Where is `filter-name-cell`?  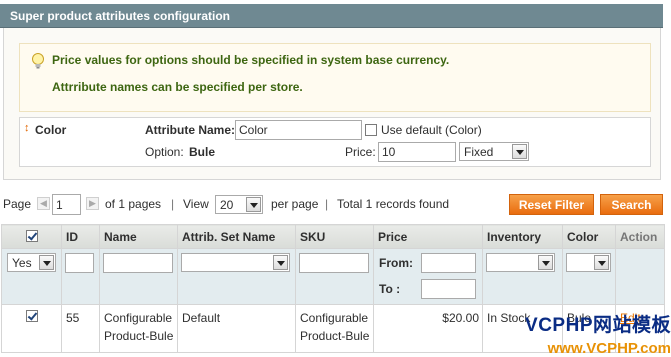
filter-name-cell is located at coordinates (138, 276).